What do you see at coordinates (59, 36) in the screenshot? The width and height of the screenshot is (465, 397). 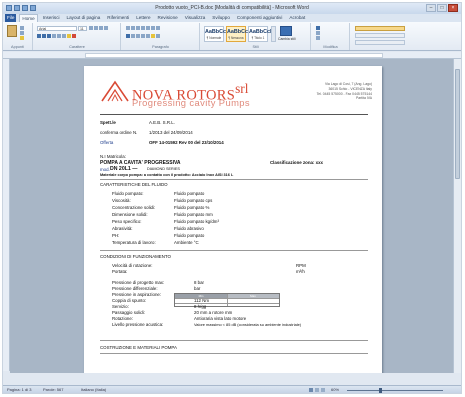 I see `subscript-icon` at bounding box center [59, 36].